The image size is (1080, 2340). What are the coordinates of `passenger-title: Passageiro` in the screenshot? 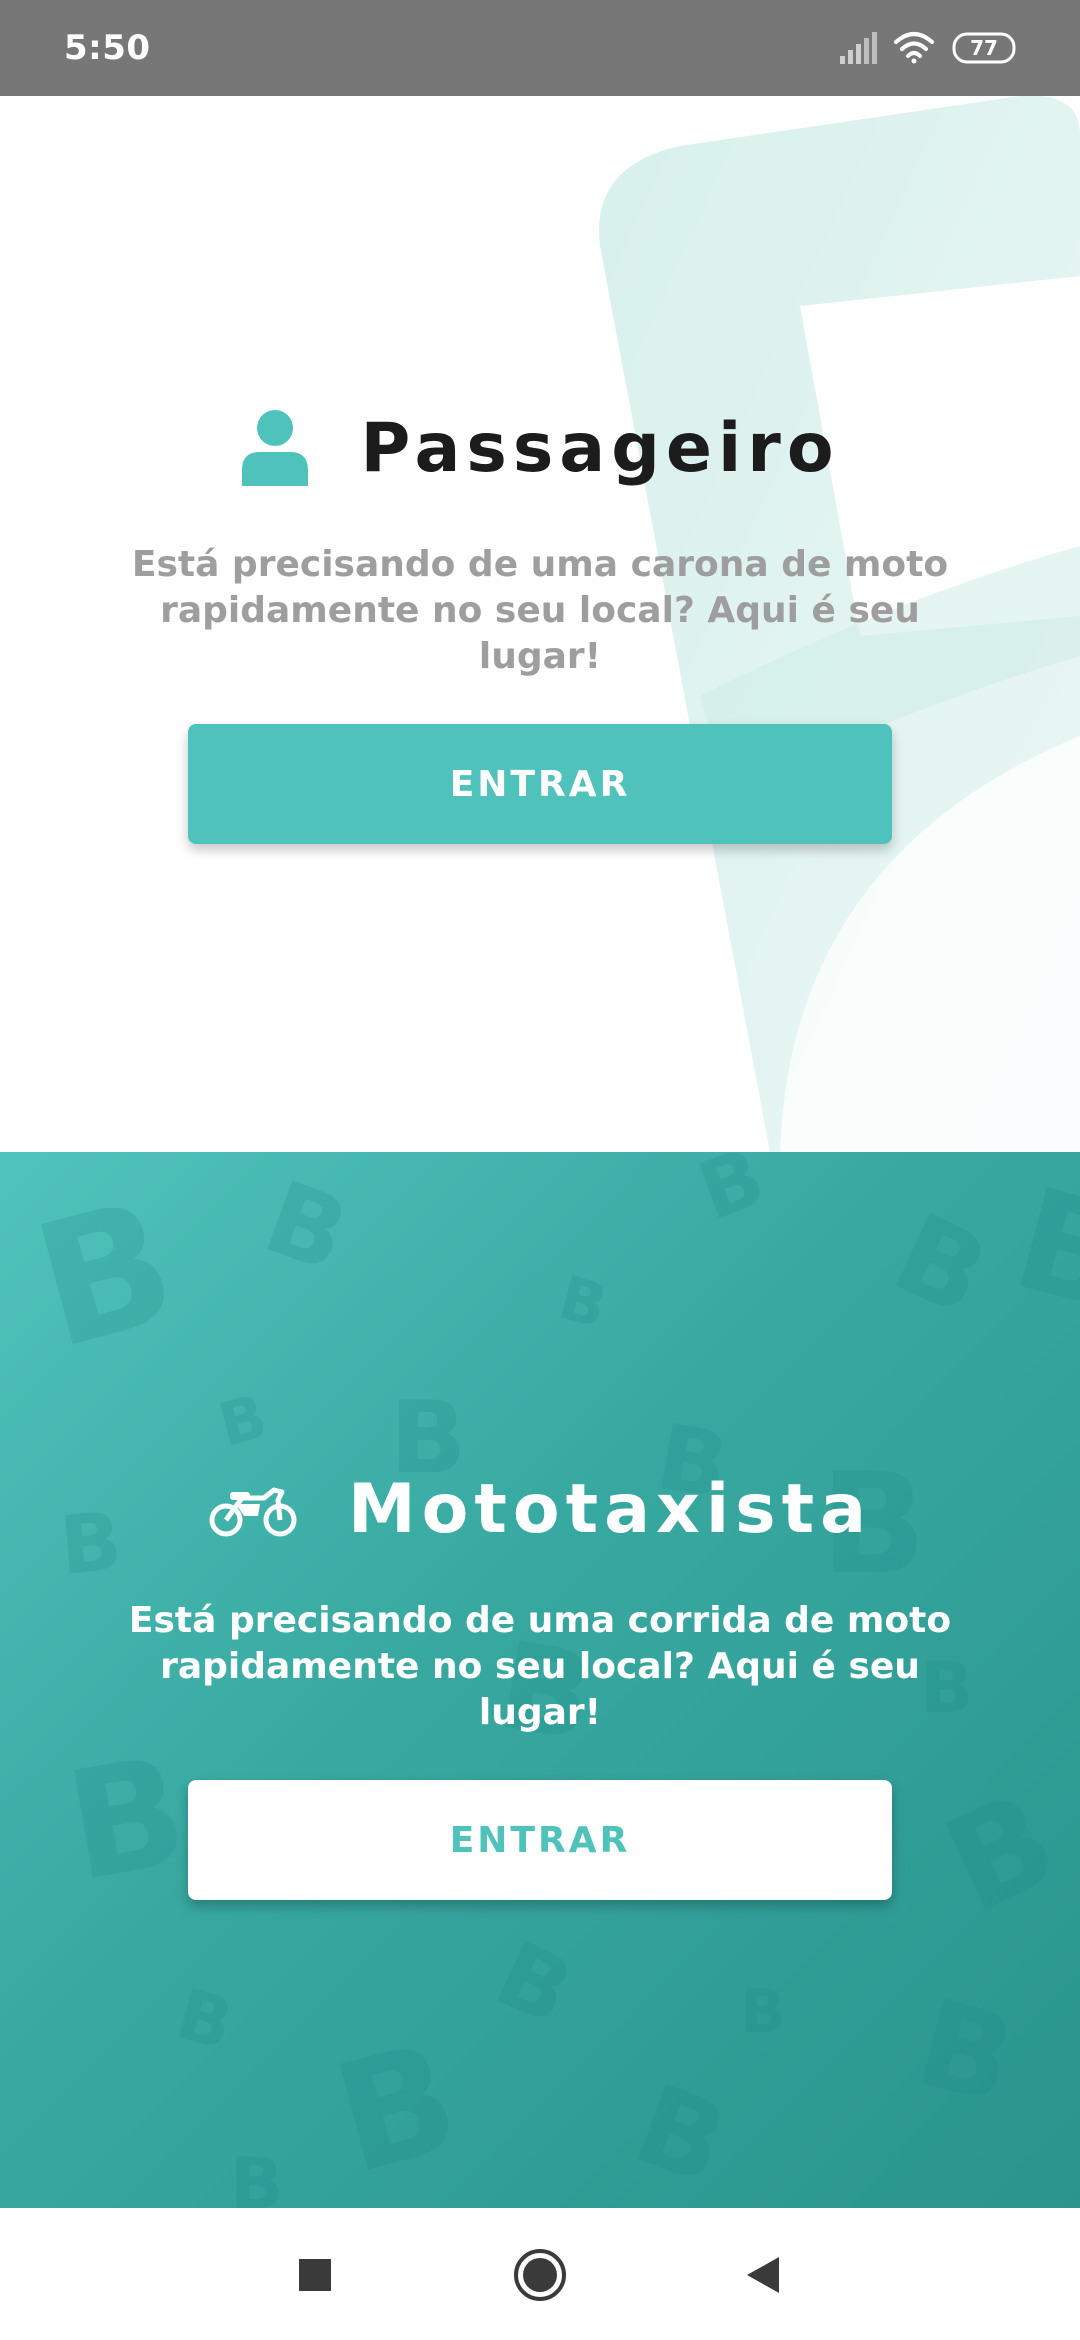 It's located at (600, 448).